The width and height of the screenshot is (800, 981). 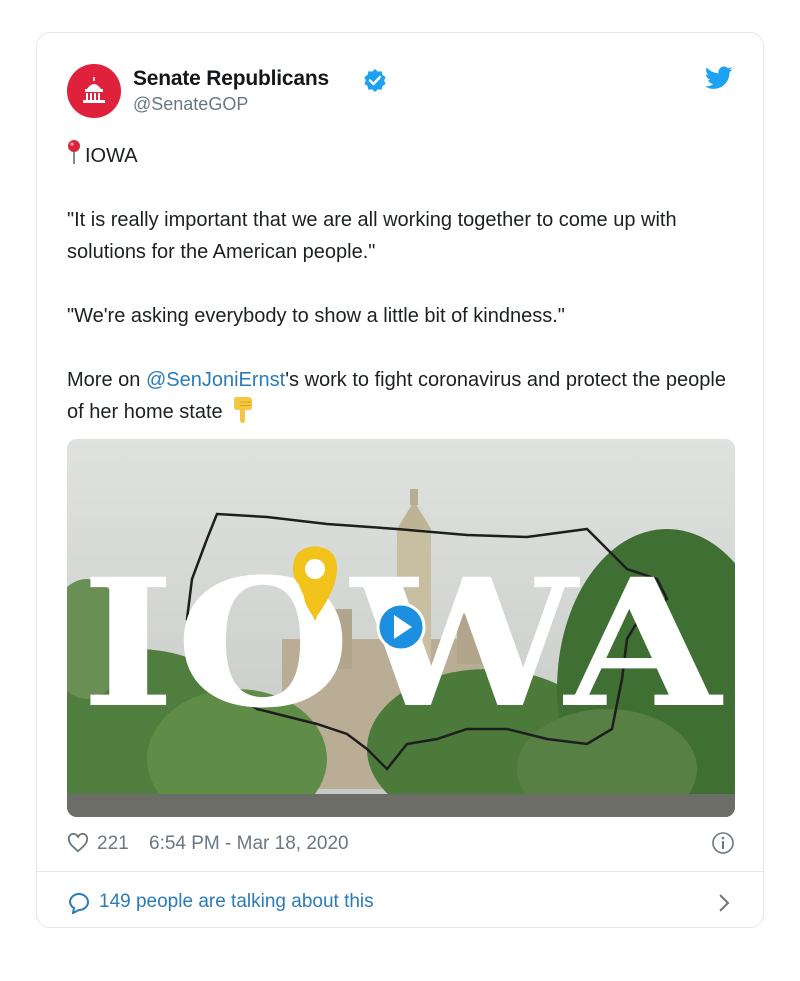 What do you see at coordinates (400, 871) in the screenshot?
I see `divider` at bounding box center [400, 871].